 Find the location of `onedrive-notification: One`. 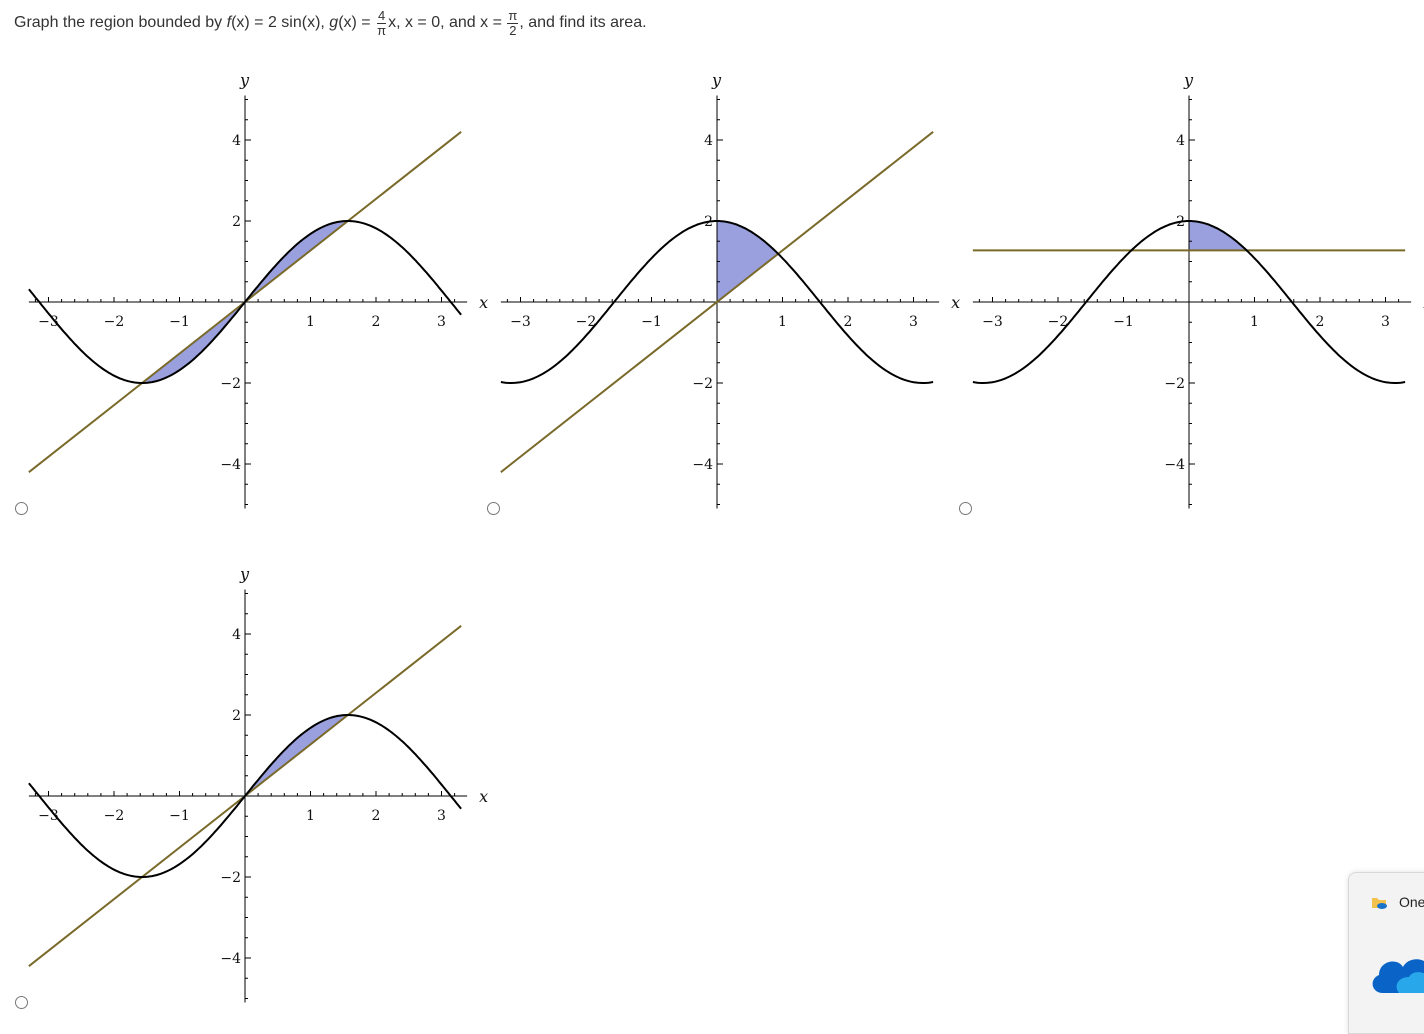

onedrive-notification: One is located at coordinates (1386, 953).